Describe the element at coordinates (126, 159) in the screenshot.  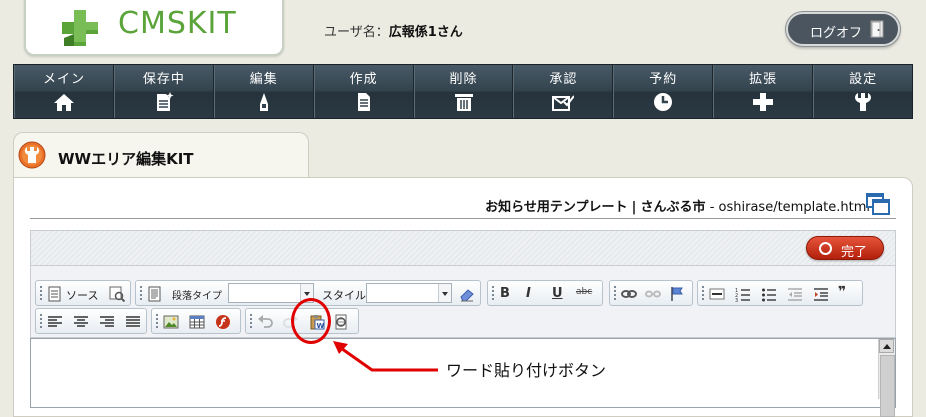
I see `tab-title: WWエリア編集KIT` at that location.